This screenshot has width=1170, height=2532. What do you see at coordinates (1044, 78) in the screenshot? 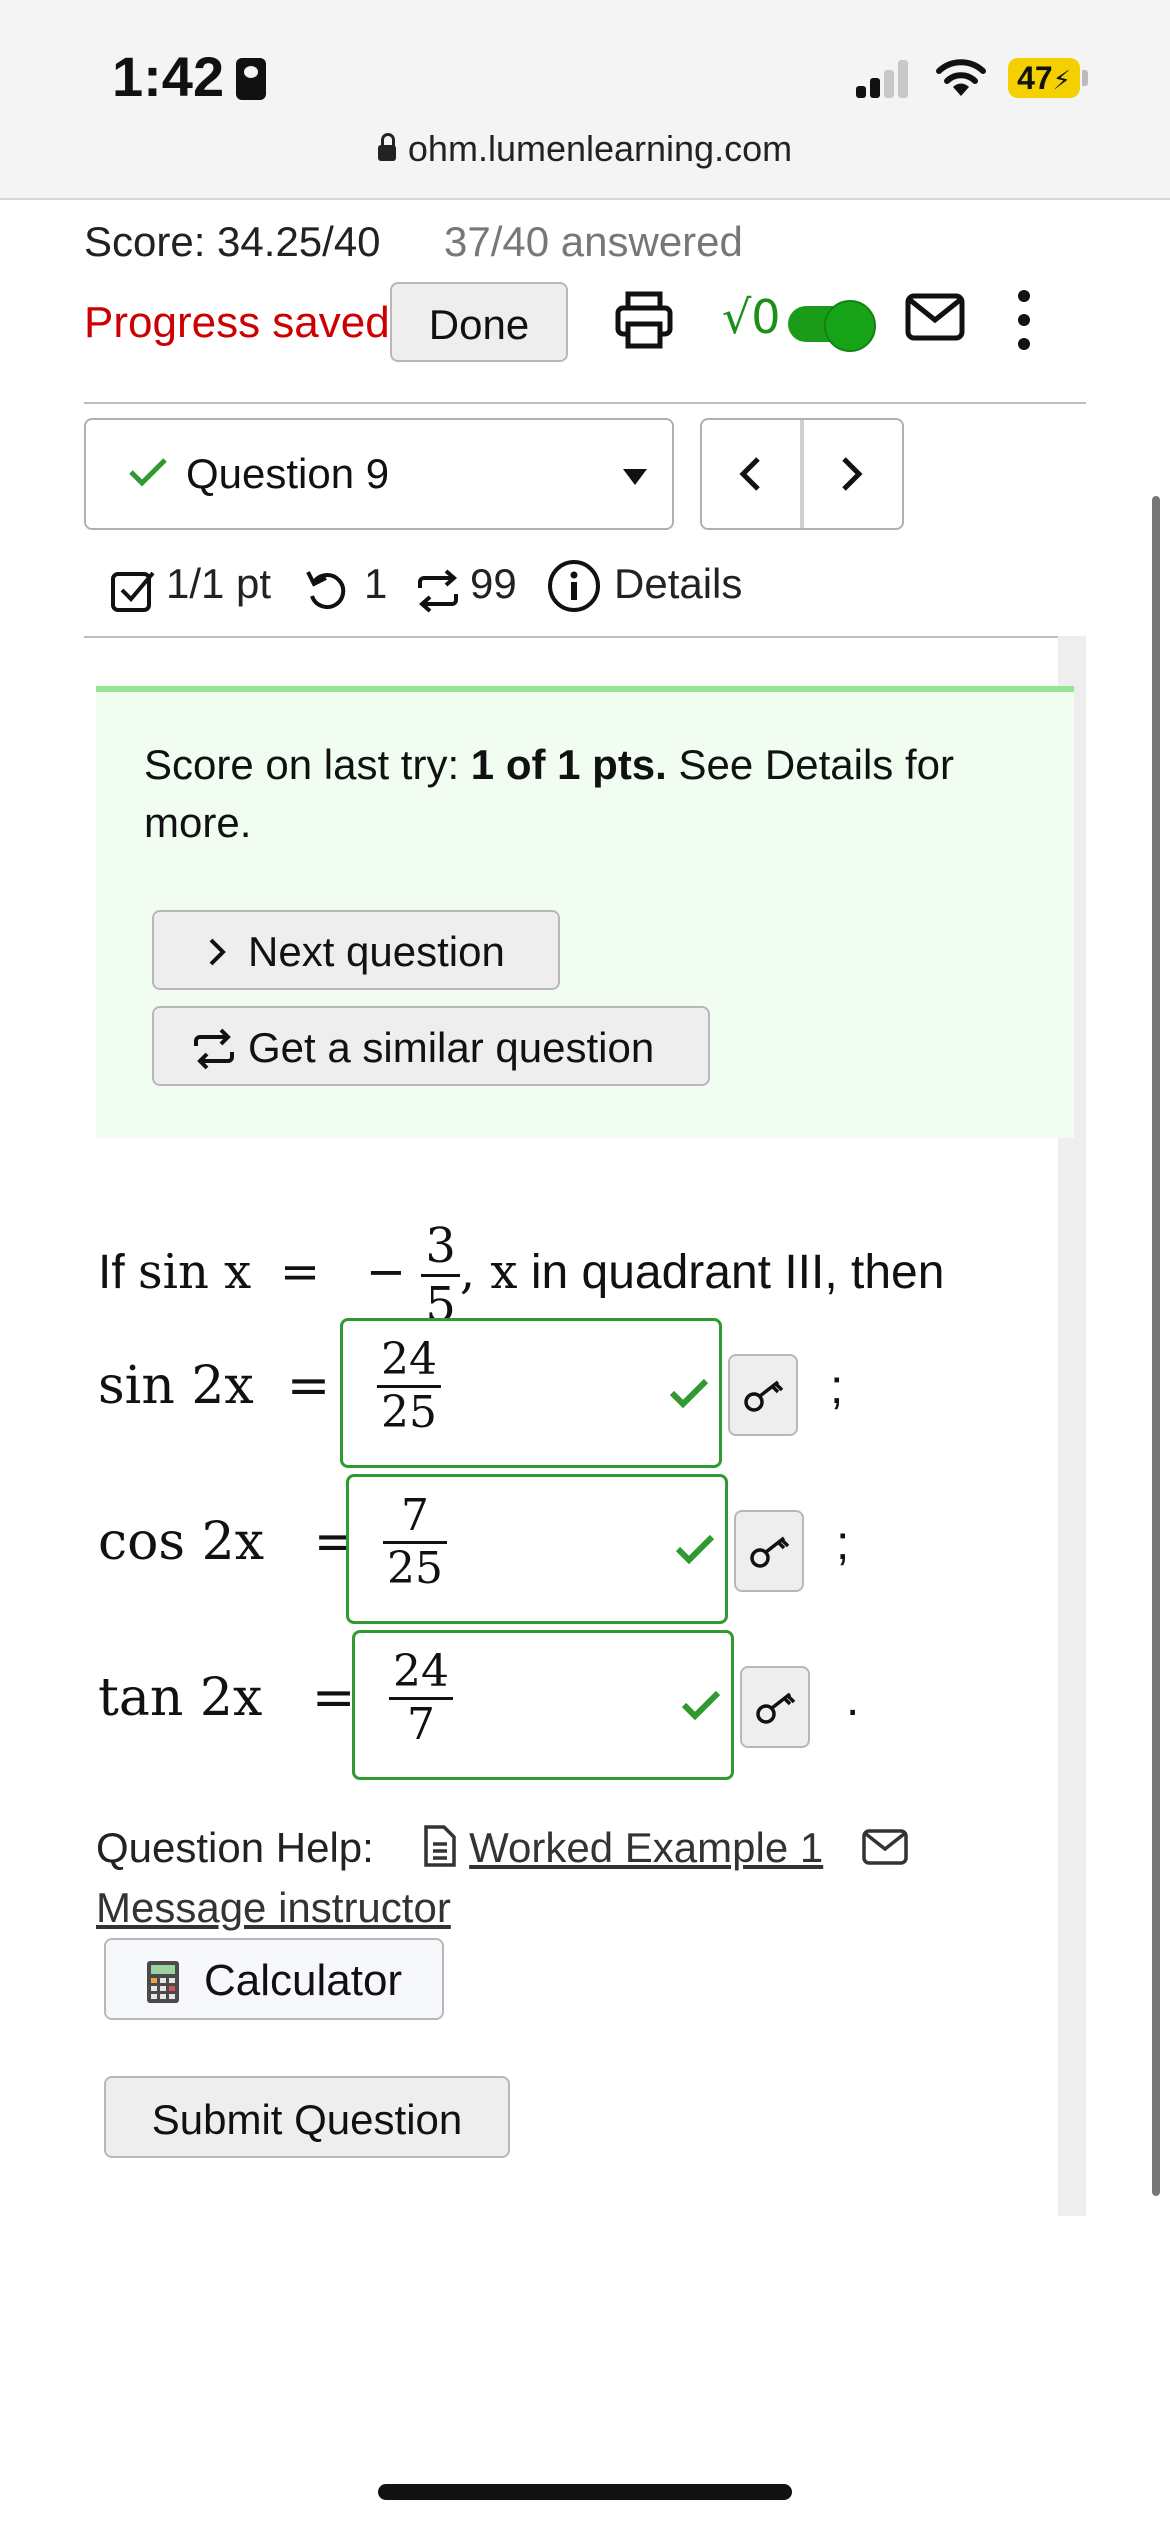
I see `battery-icon: 47⚡` at bounding box center [1044, 78].